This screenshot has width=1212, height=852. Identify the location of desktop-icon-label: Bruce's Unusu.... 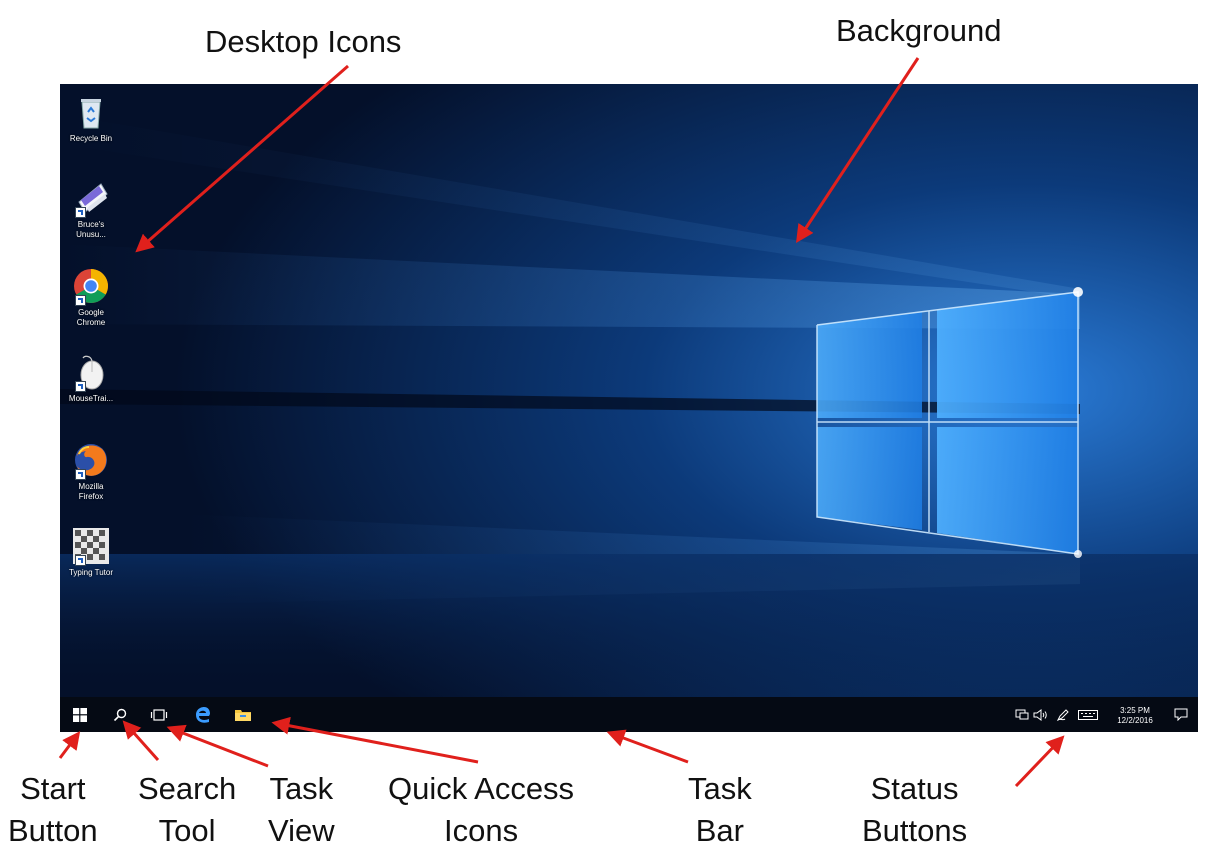
(91, 229).